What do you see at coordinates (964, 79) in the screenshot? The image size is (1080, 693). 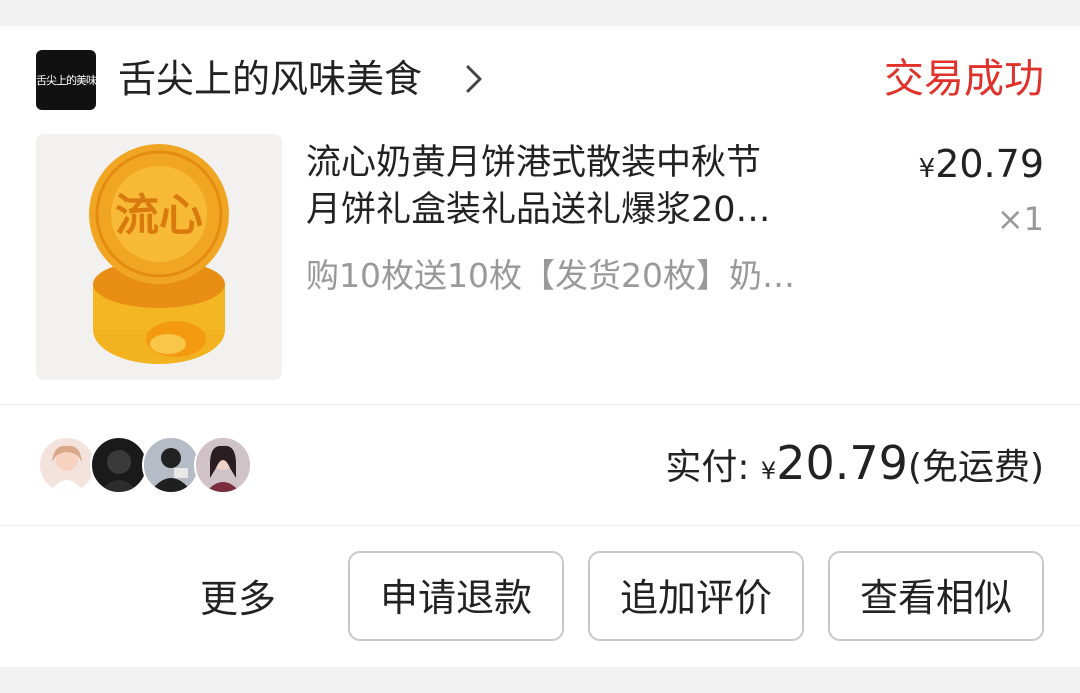 I see `order-status: 交易成功` at bounding box center [964, 79].